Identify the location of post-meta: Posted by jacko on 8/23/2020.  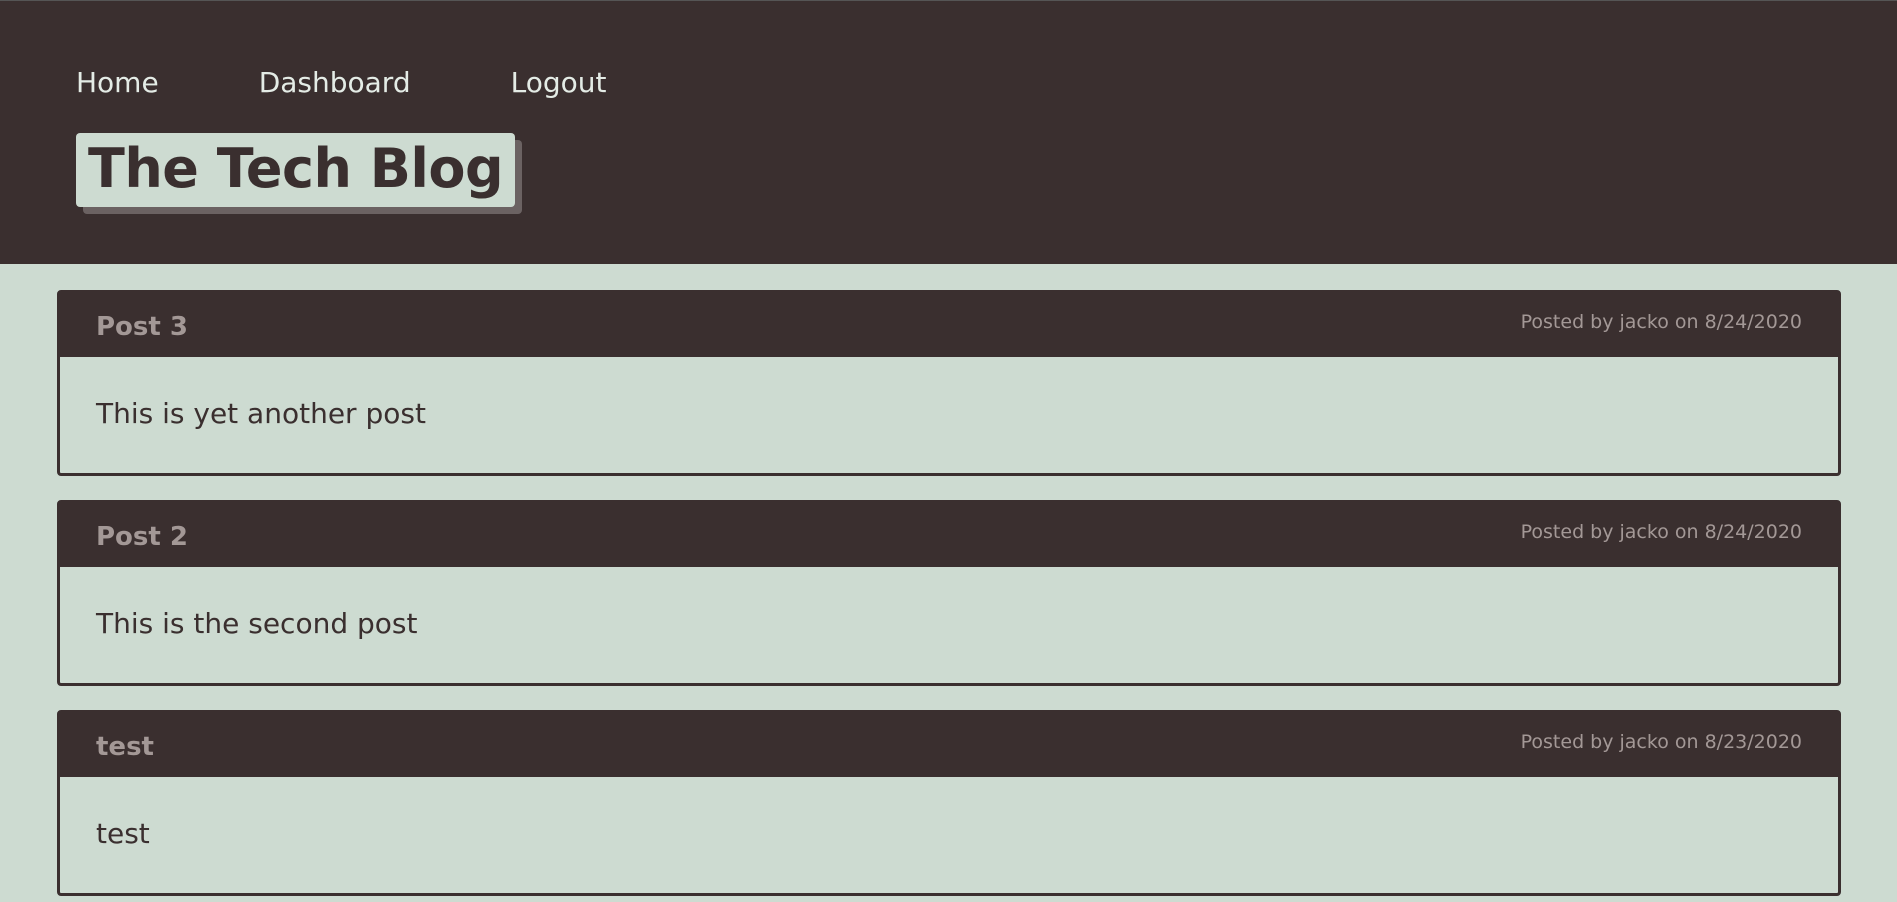
(1661, 742).